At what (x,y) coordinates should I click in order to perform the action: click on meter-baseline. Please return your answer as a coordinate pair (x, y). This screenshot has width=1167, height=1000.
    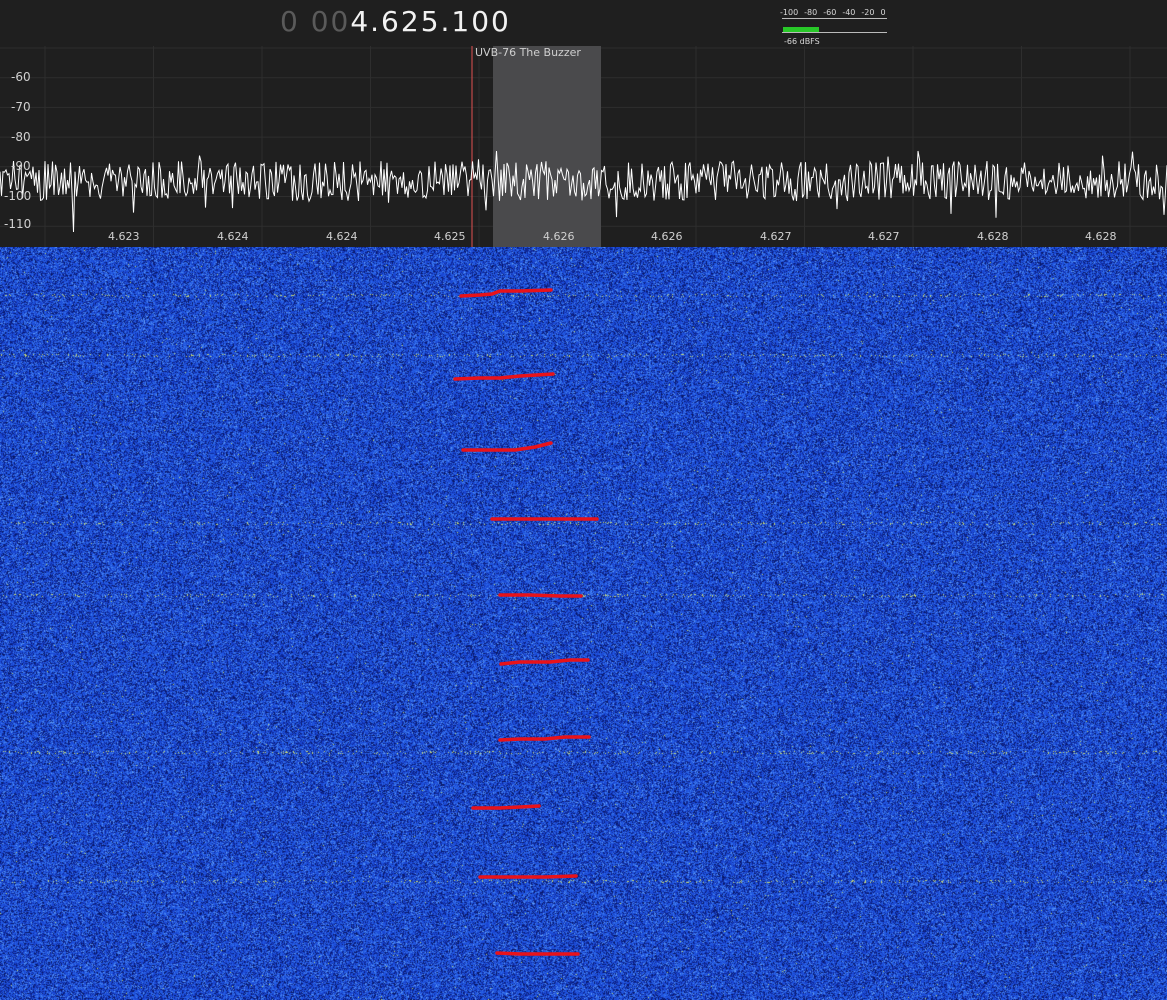
    Looking at the image, I should click on (834, 32).